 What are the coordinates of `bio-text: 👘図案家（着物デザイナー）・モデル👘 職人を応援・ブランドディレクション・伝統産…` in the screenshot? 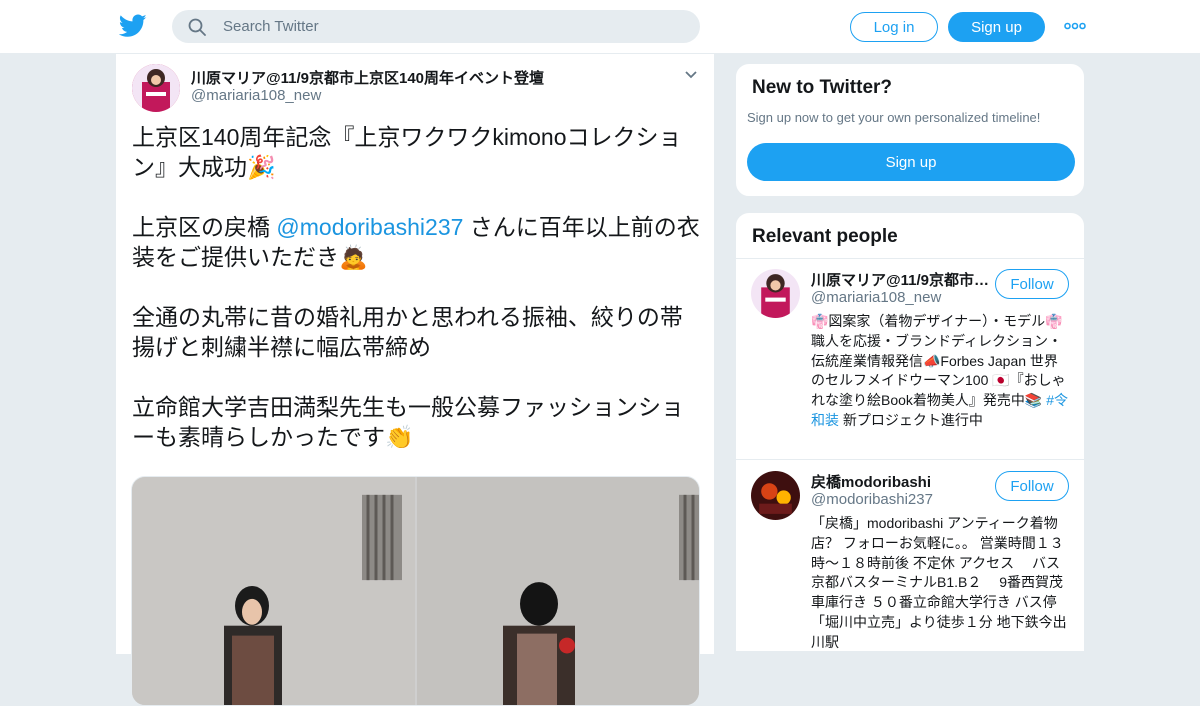 It's located at (938, 361).